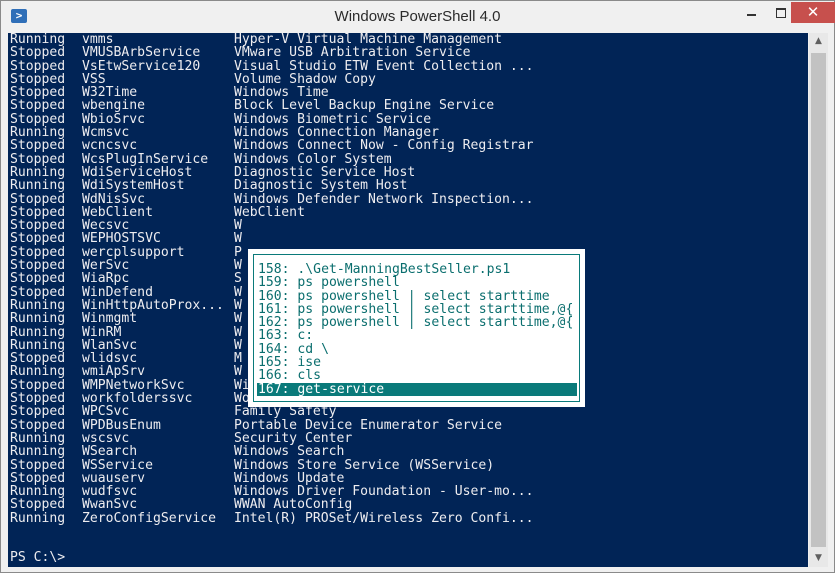 The width and height of the screenshot is (835, 573). I want to click on service-display-name: Volume Shadow Copy, so click(305, 79).